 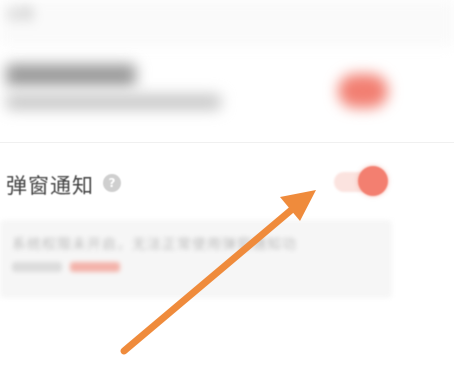 What do you see at coordinates (37, 267) in the screenshot?
I see `permission-notice-second-line` at bounding box center [37, 267].